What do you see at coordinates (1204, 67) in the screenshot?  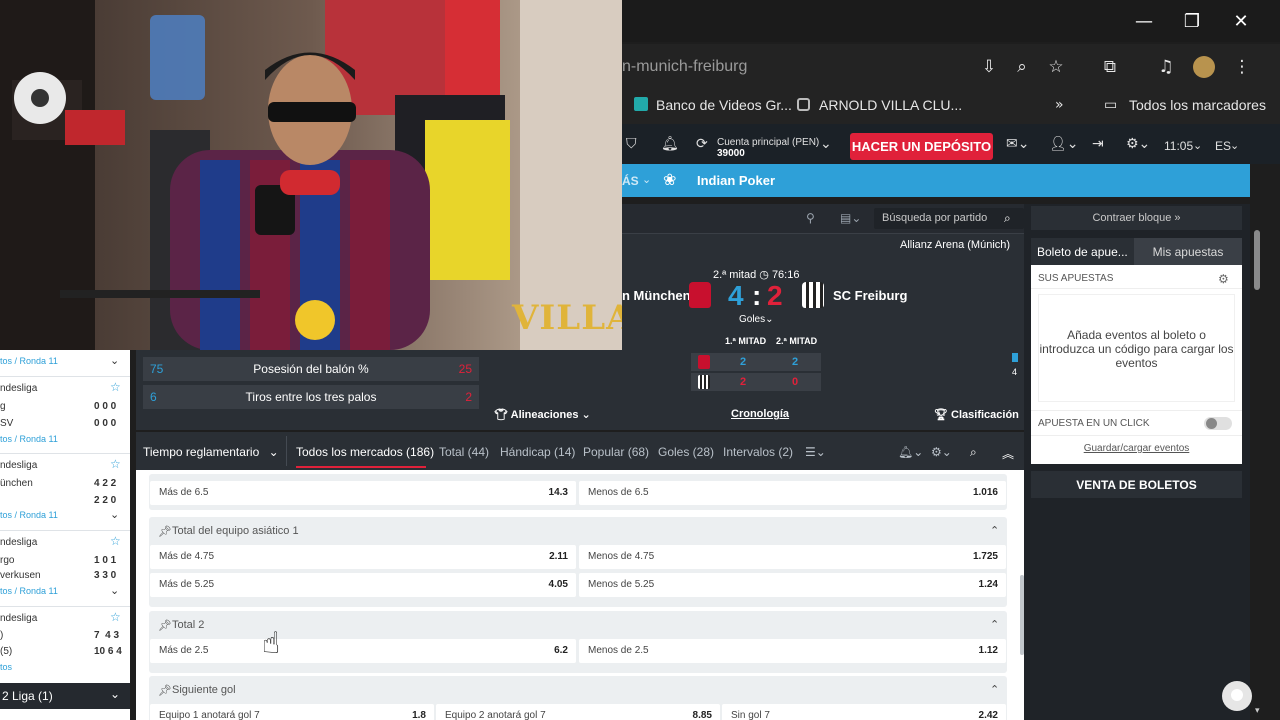 I see `profile-avatar` at bounding box center [1204, 67].